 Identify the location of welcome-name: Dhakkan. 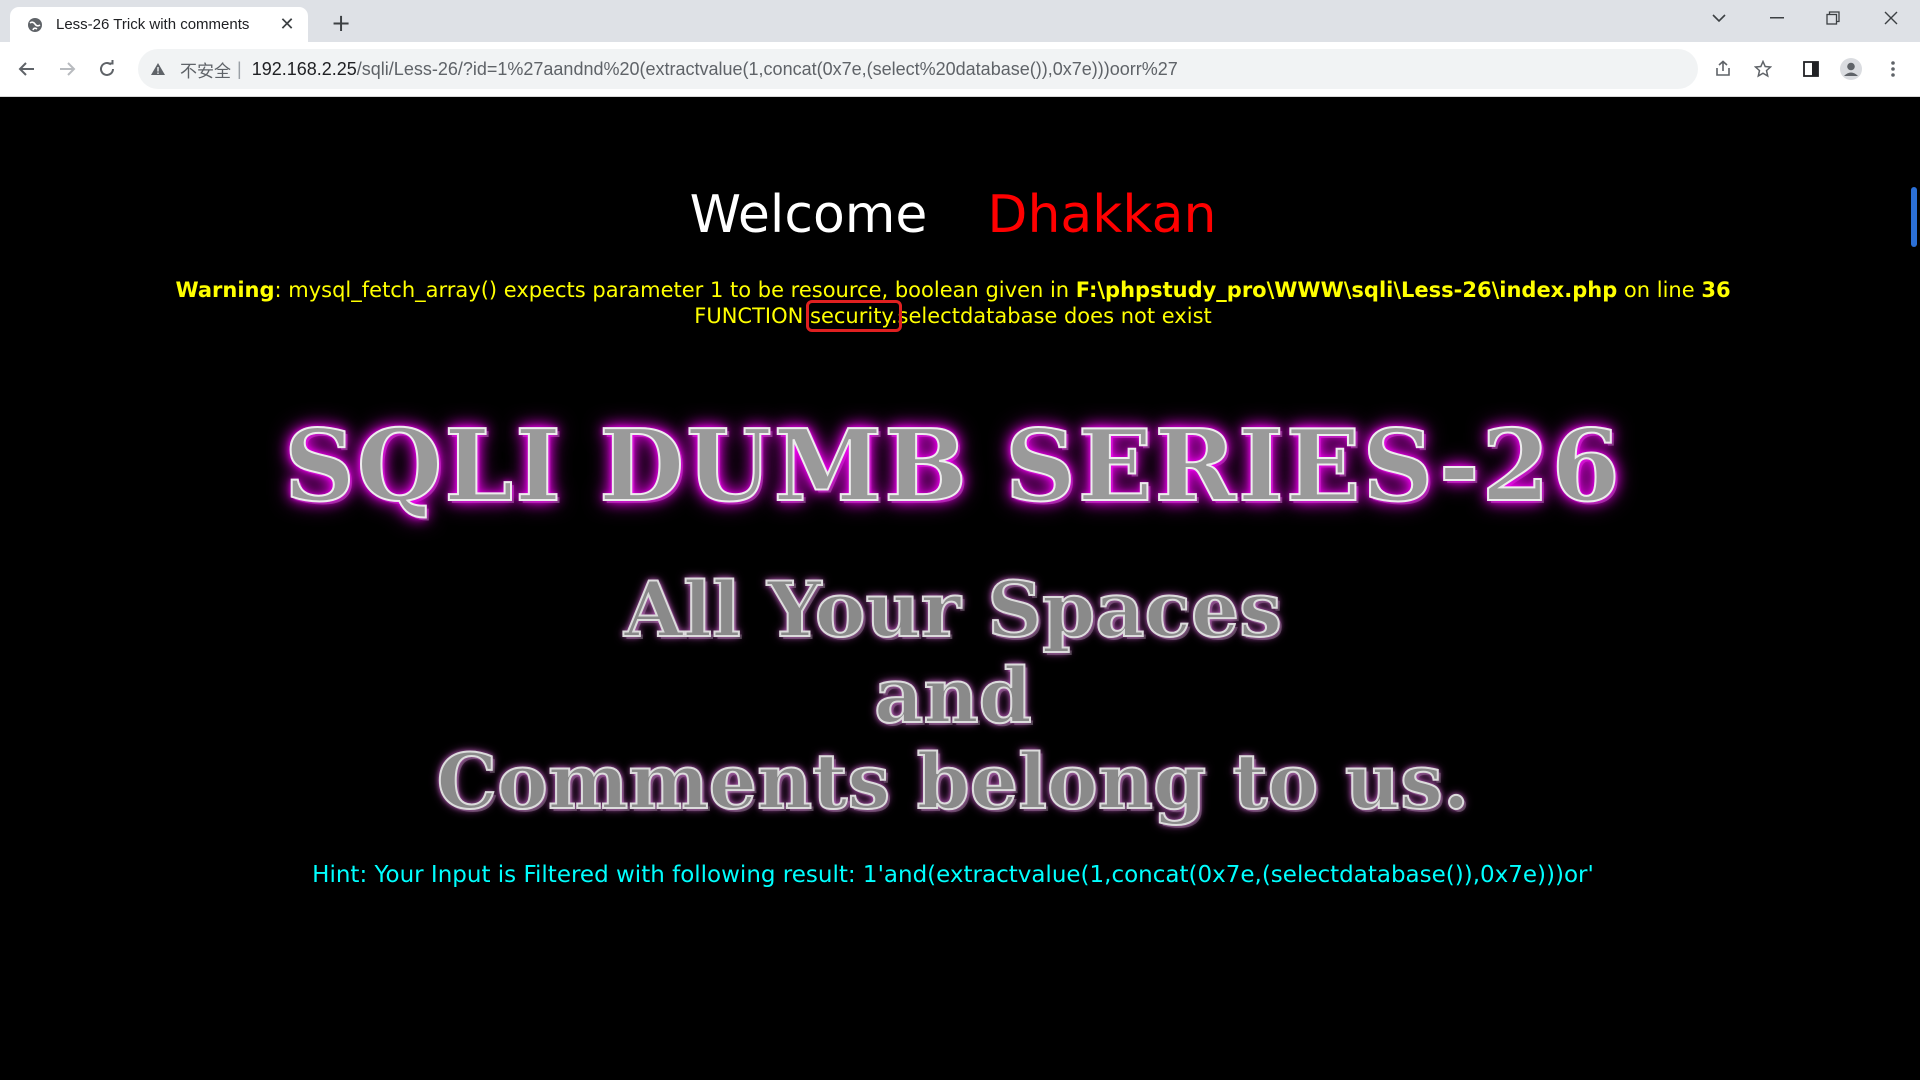
(1102, 215).